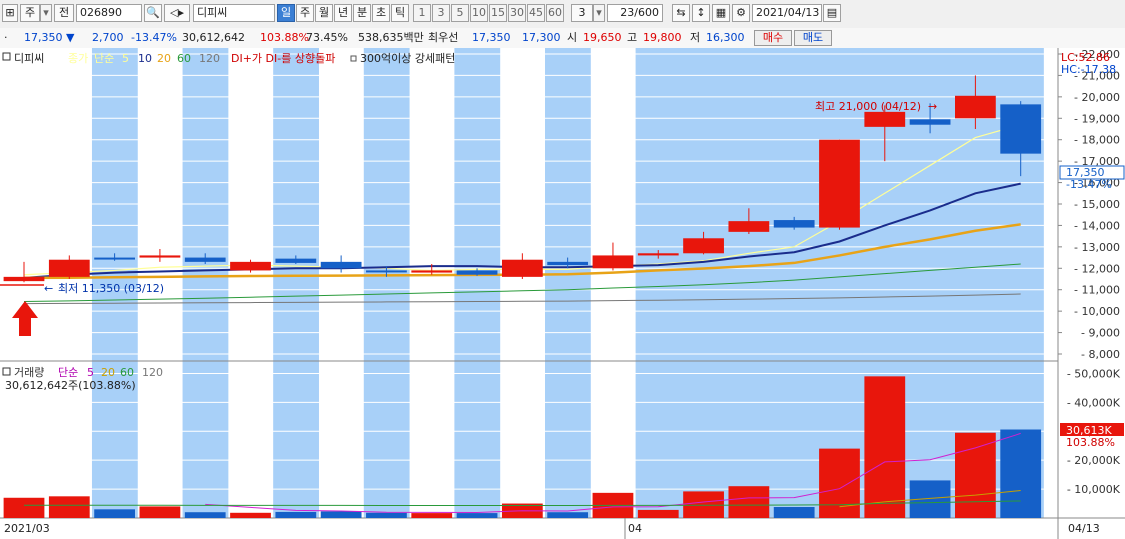 The width and height of the screenshot is (1125, 539). I want to click on interval-tab-60: 60, so click(555, 13).